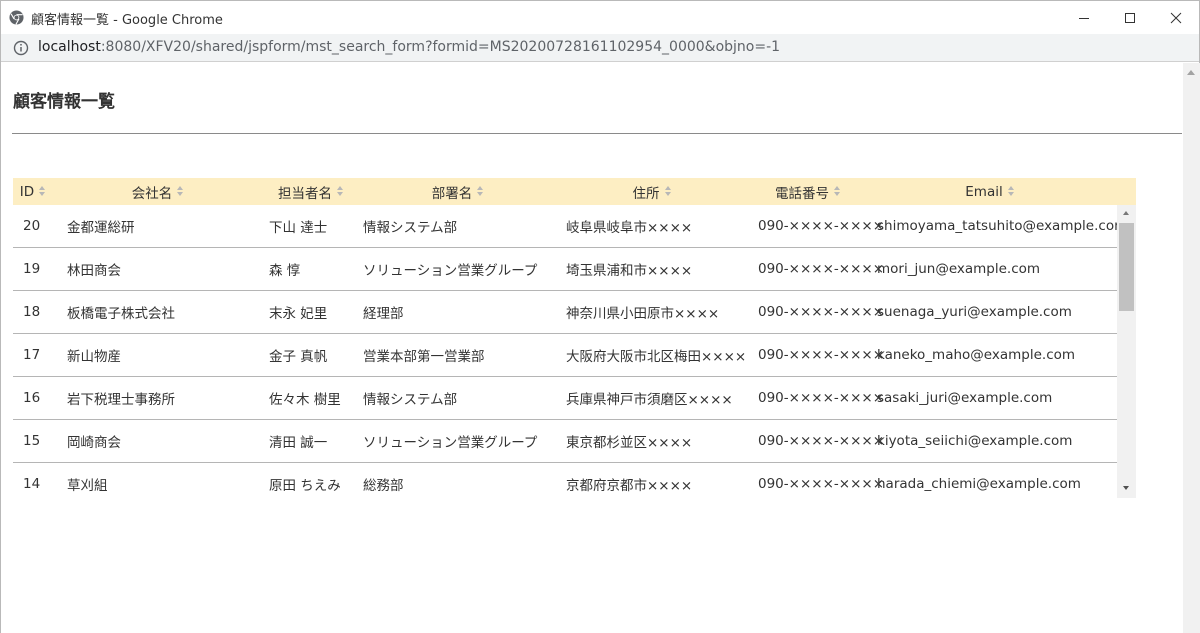 Image resolution: width=1200 pixels, height=633 pixels. I want to click on maximize-button, so click(1130, 17).